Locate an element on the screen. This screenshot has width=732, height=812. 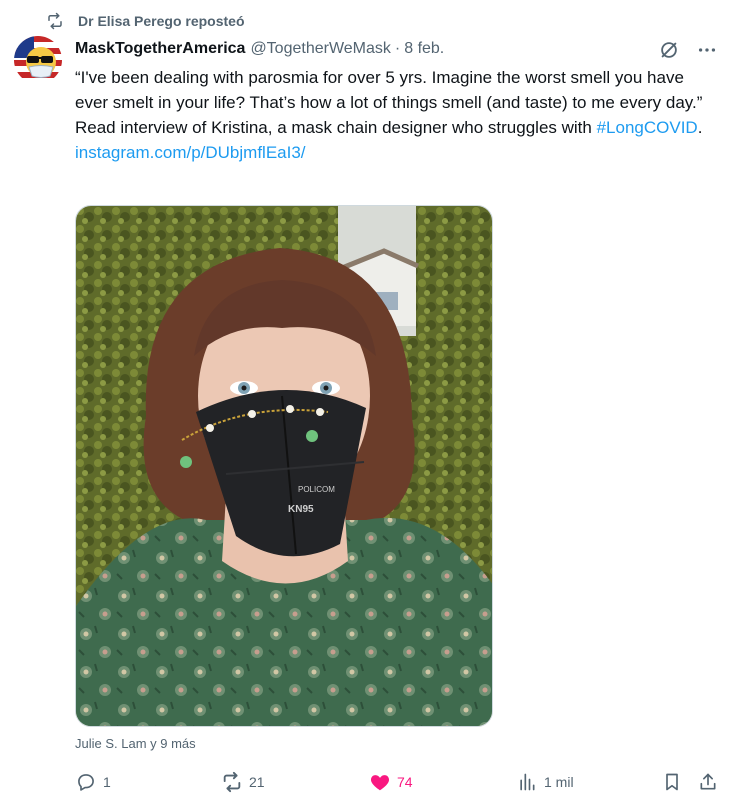
mask-brand-text: POLICOM is located at coordinates (316, 489).